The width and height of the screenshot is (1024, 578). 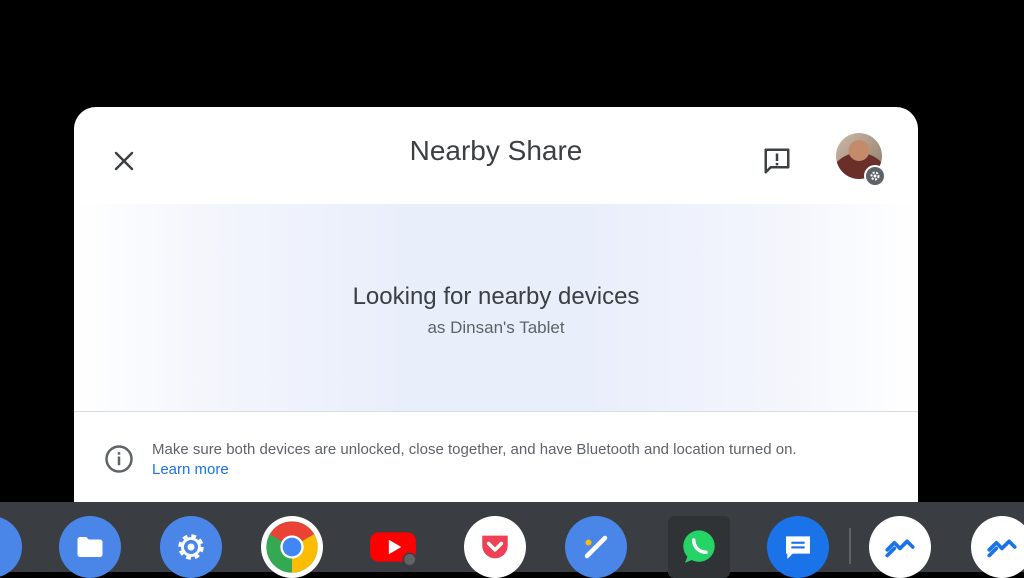 I want to click on avatar-settings-badge, so click(x=875, y=176).